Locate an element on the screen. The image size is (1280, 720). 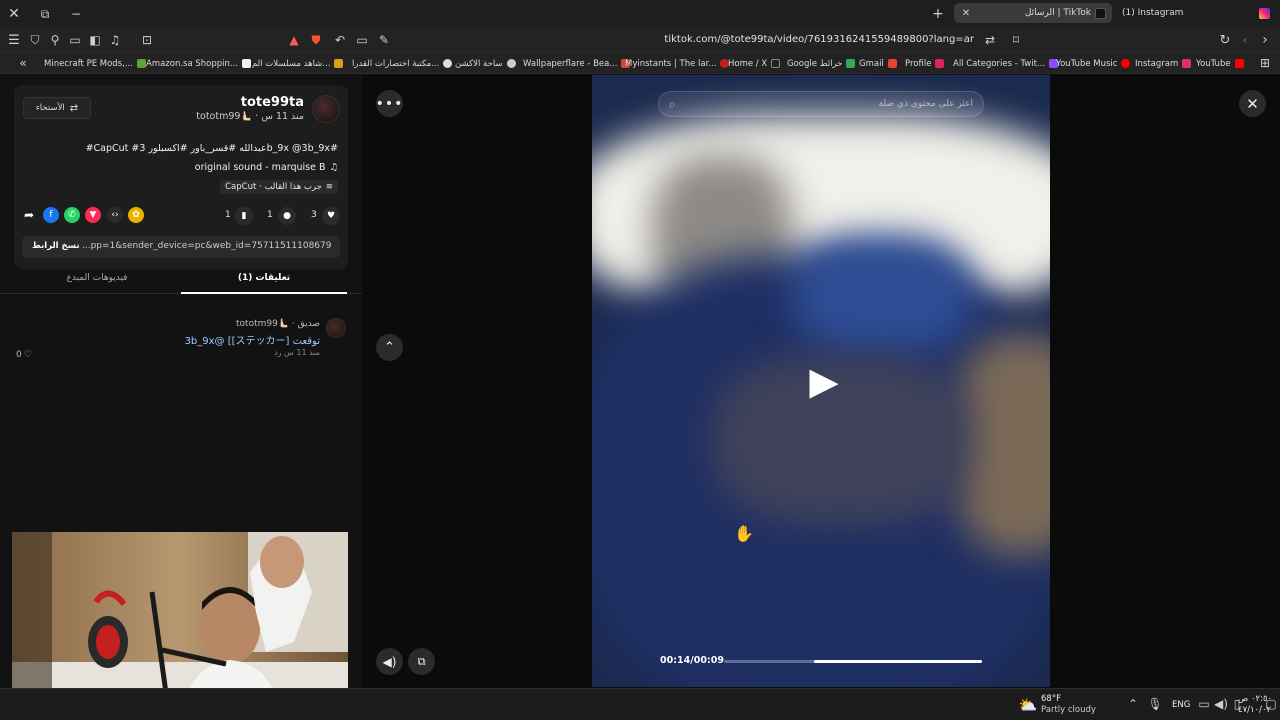
comment-button: ● is located at coordinates (287, 216).